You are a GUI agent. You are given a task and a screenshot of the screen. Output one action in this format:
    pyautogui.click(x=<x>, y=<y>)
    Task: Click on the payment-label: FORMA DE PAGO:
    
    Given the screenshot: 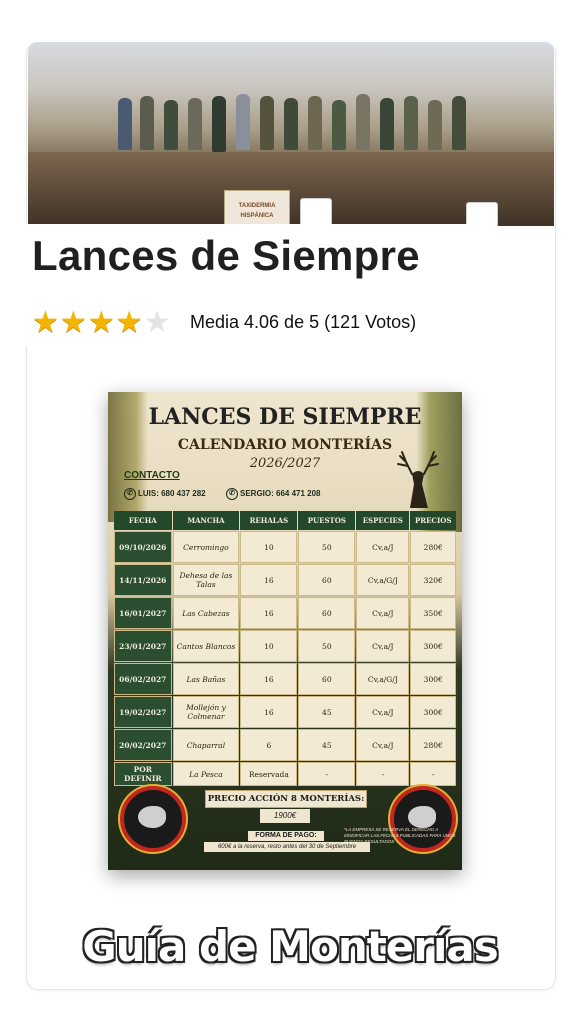 What is the action you would take?
    pyautogui.click(x=286, y=836)
    